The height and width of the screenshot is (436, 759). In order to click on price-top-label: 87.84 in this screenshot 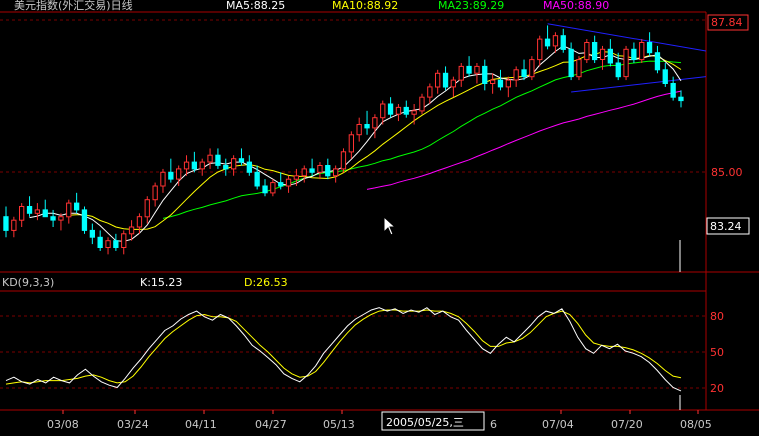, I will do `click(727, 22)`.